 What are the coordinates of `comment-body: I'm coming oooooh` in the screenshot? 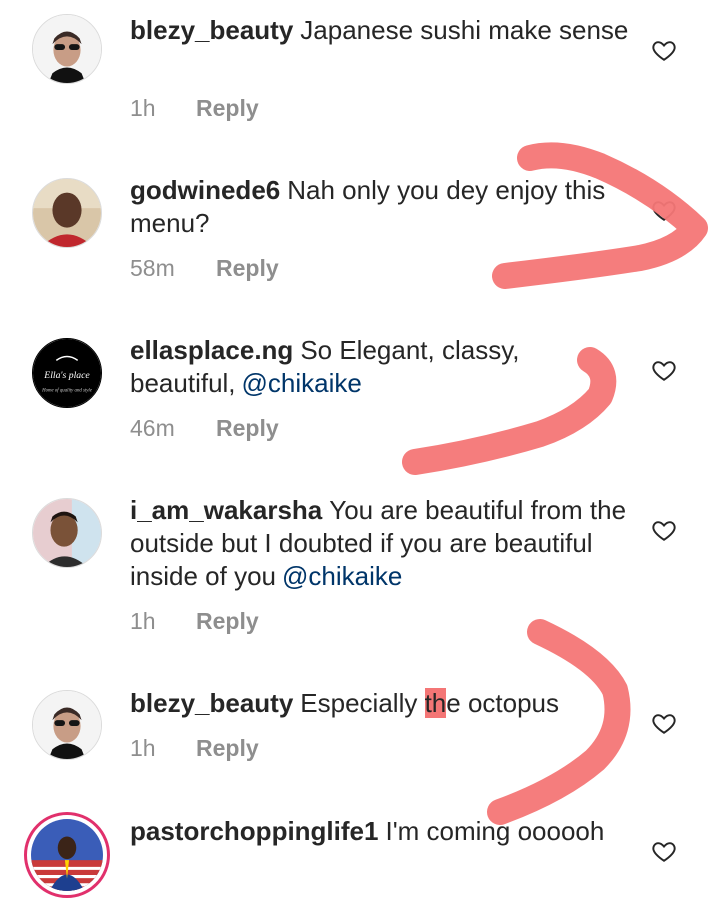 It's located at (495, 831).